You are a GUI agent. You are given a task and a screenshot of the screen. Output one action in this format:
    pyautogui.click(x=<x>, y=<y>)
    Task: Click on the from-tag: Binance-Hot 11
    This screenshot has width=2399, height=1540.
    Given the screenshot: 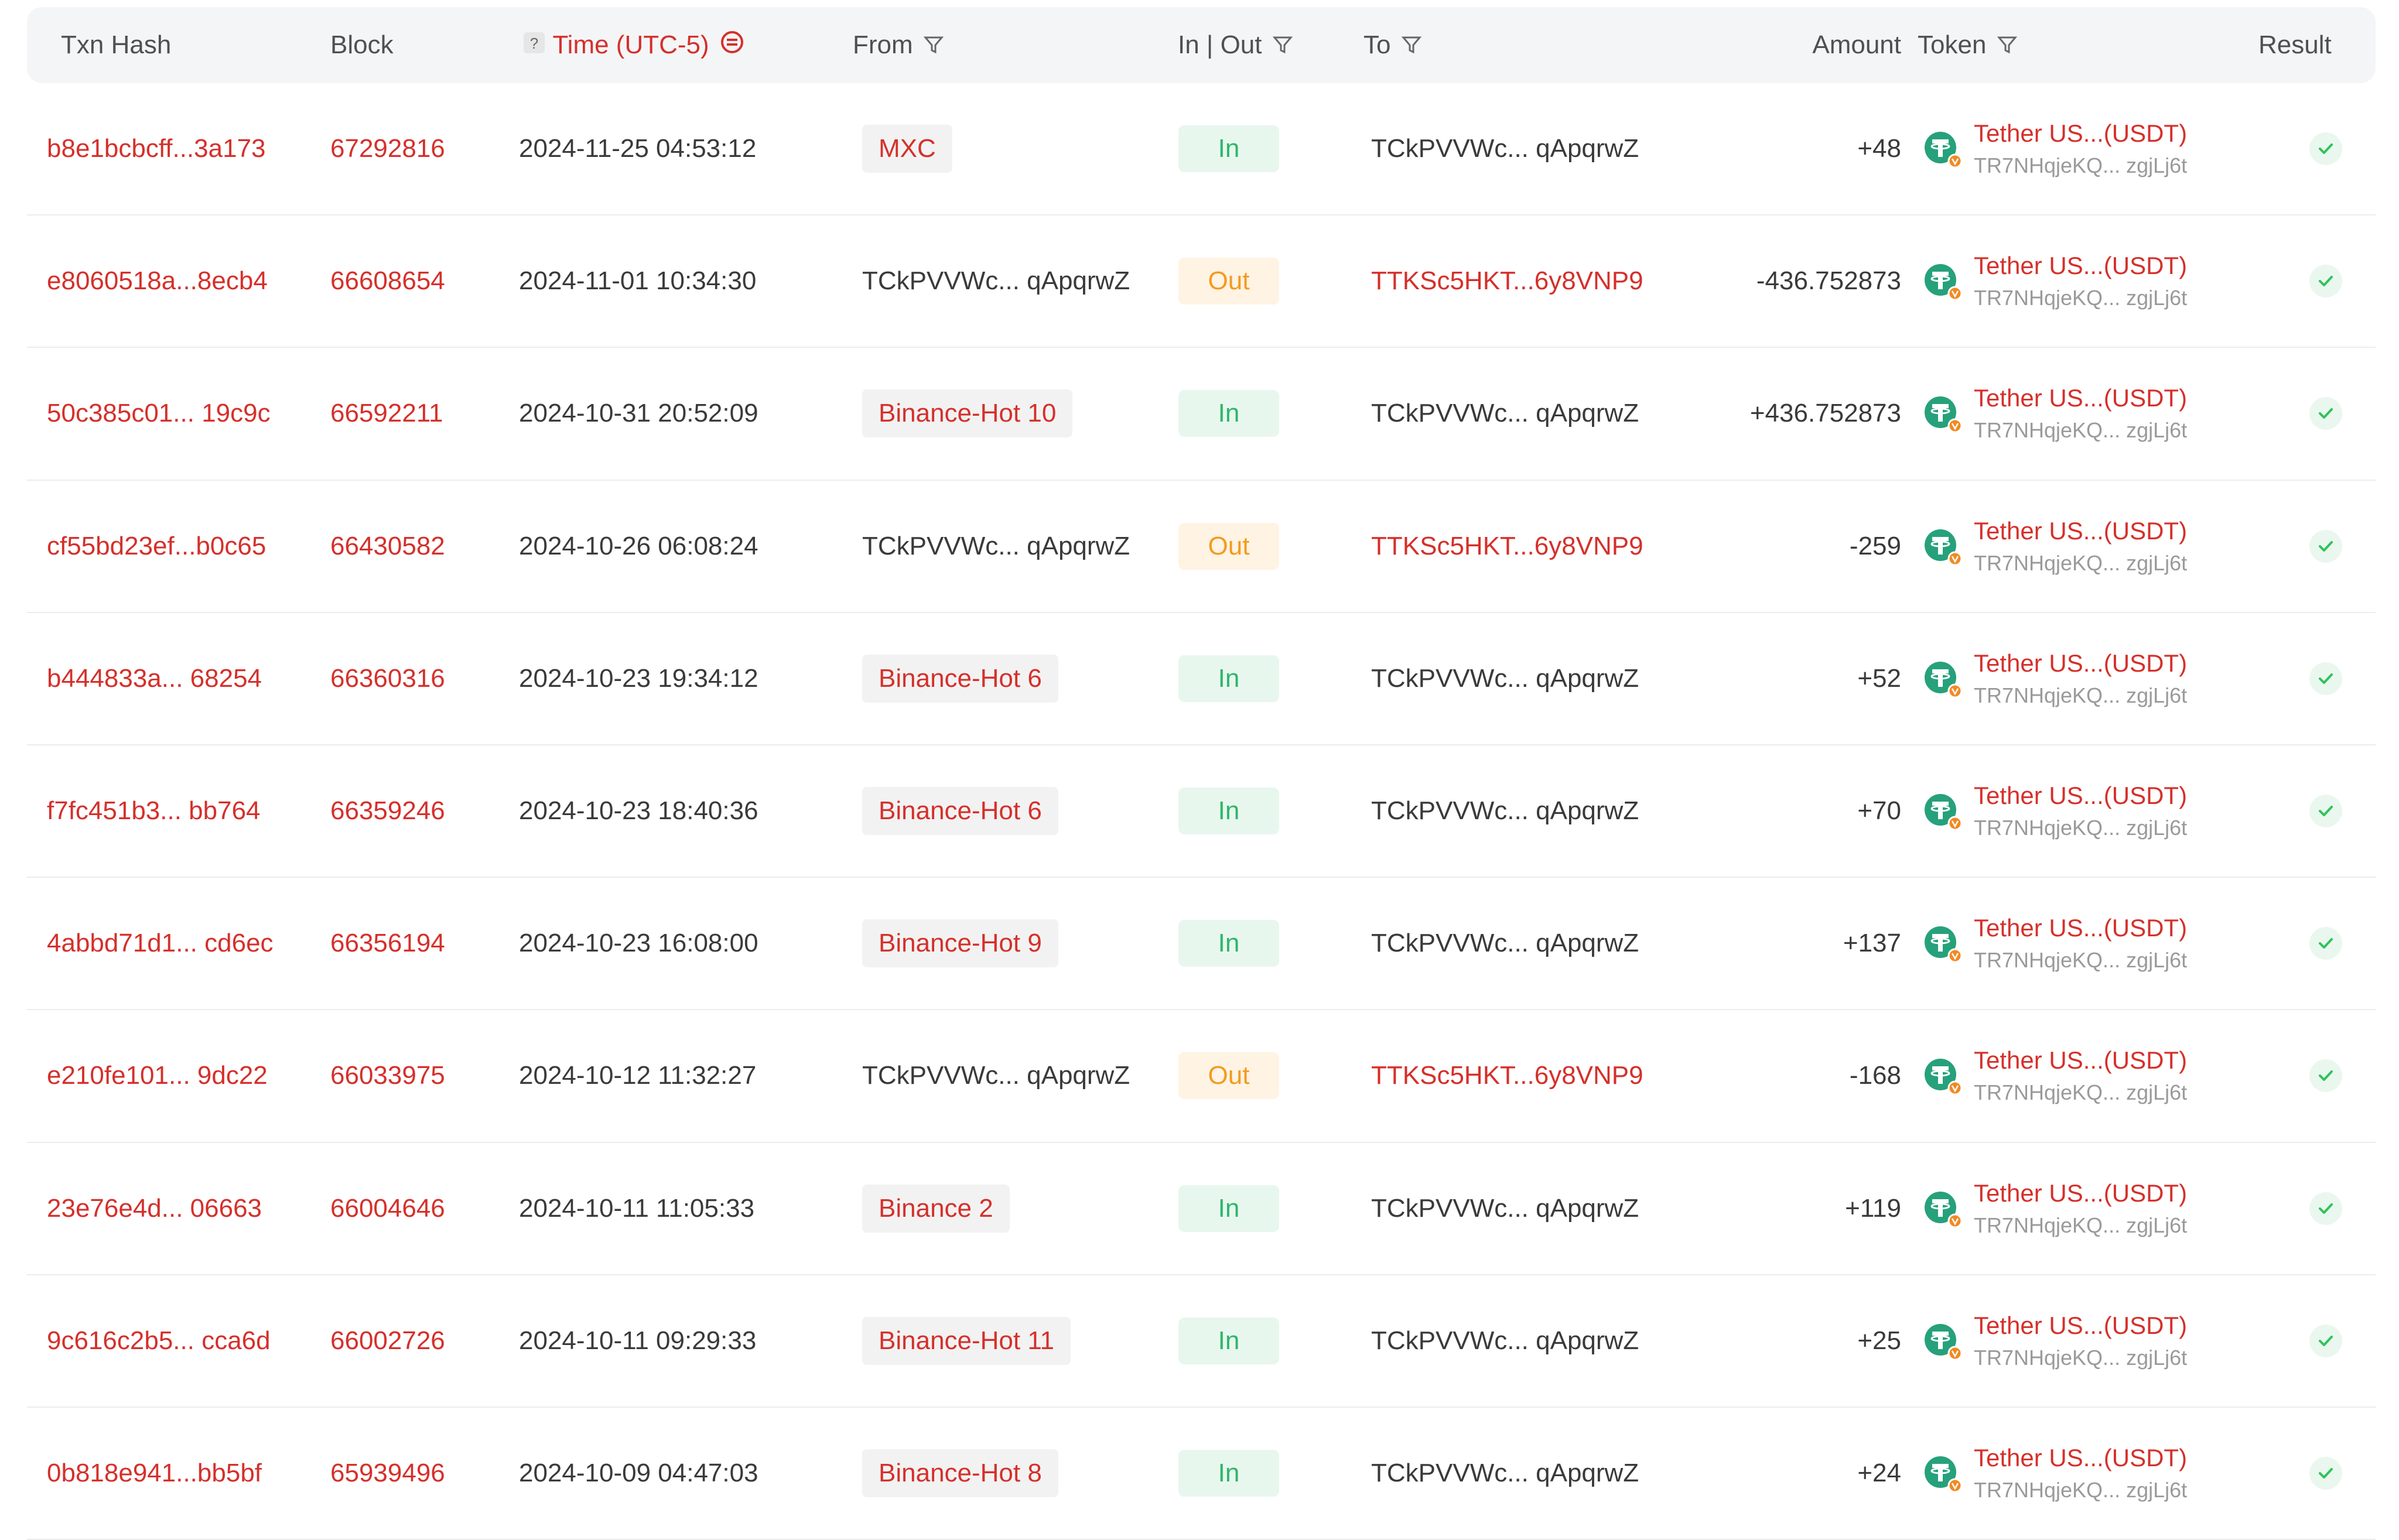 What is the action you would take?
    pyautogui.click(x=966, y=1340)
    